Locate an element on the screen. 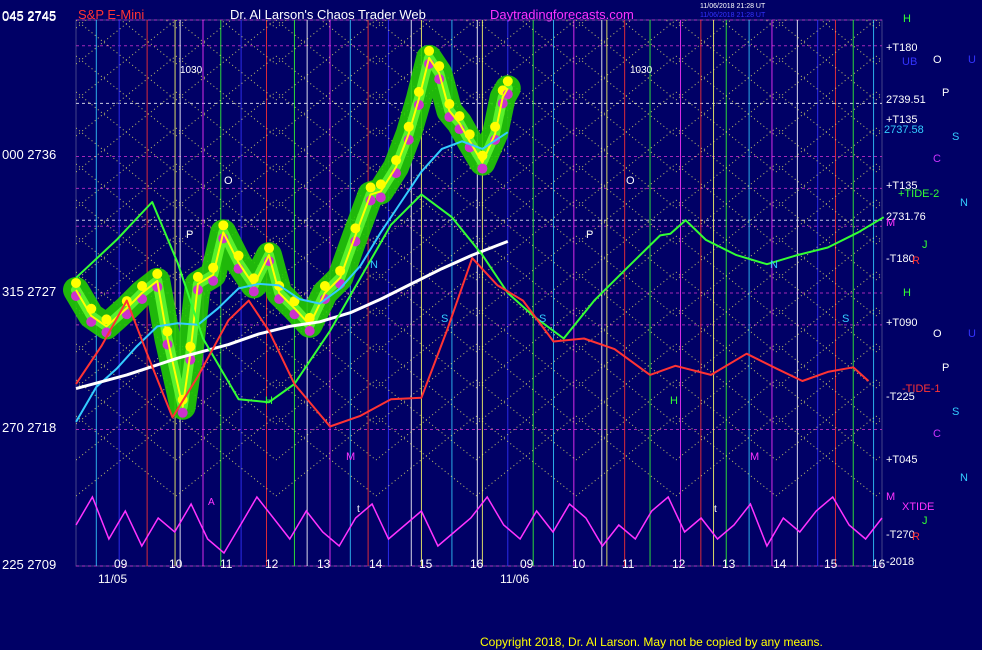 The height and width of the screenshot is (650, 982). left-axis-label: 045 2745 is located at coordinates (29, 16).